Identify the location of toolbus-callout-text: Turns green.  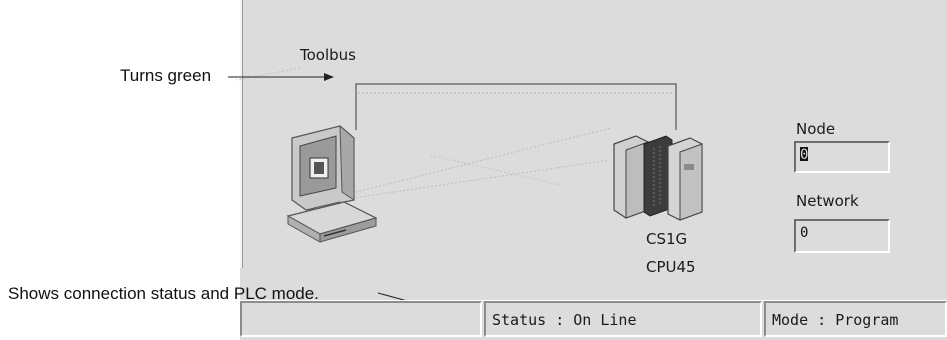
(166, 75).